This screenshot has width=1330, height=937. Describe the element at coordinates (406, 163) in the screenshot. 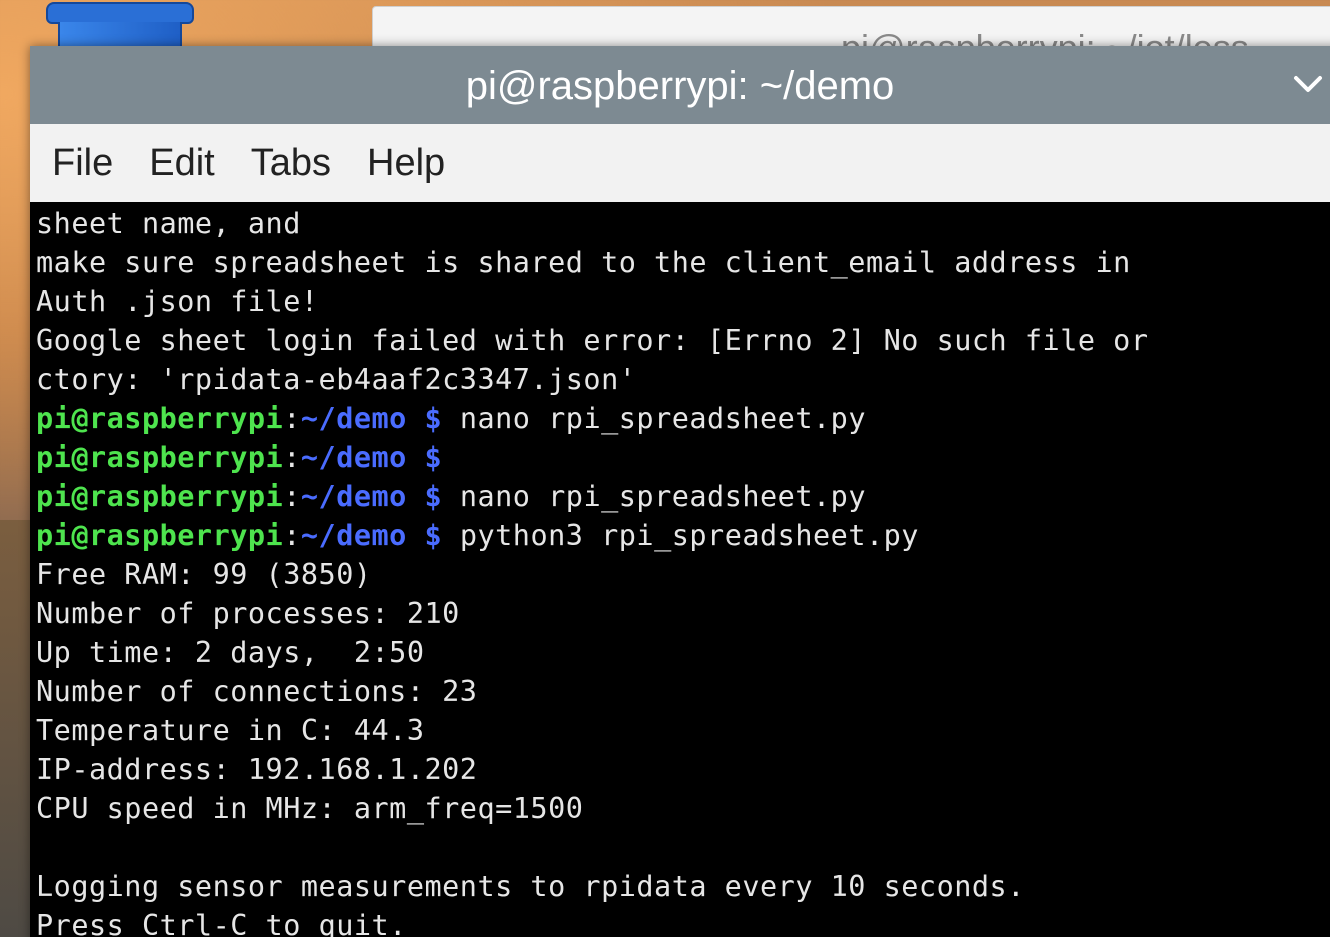

I see `menu-help: Help` at that location.